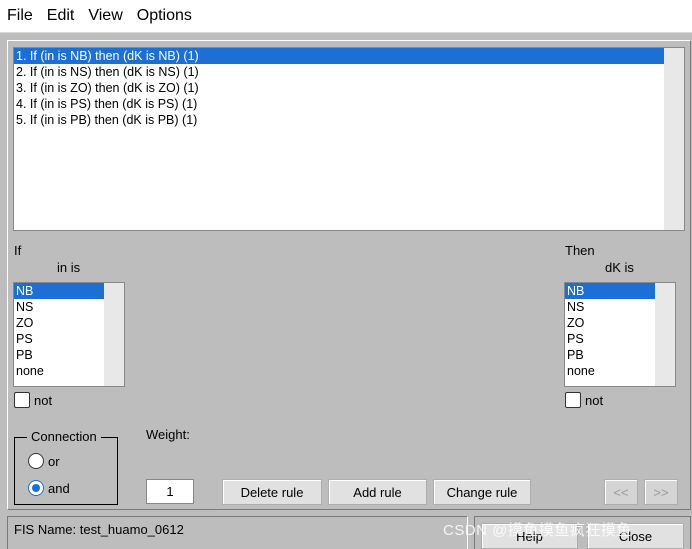 This screenshot has width=692, height=549. What do you see at coordinates (69, 334) in the screenshot?
I see `if-membership-list: NB NS ZO PS PB none` at bounding box center [69, 334].